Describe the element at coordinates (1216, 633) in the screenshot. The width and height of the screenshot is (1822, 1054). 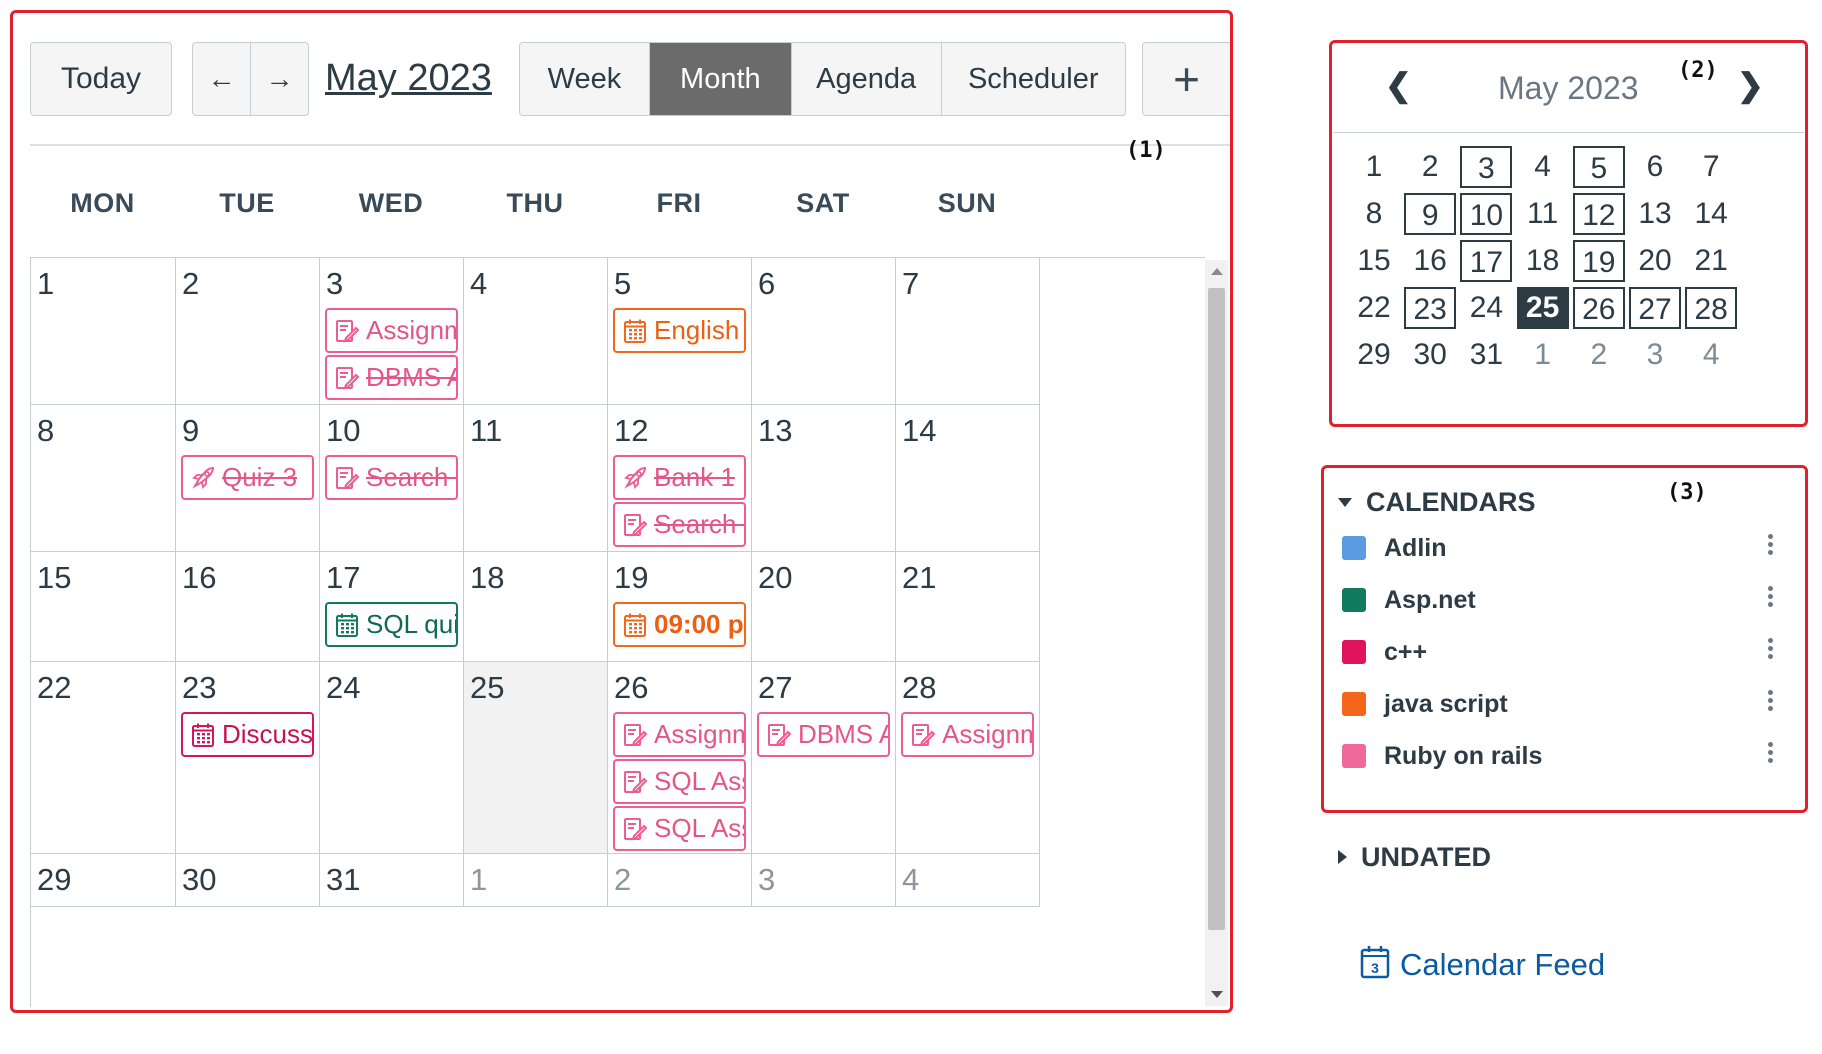
I see `calendar-scrollbar` at that location.